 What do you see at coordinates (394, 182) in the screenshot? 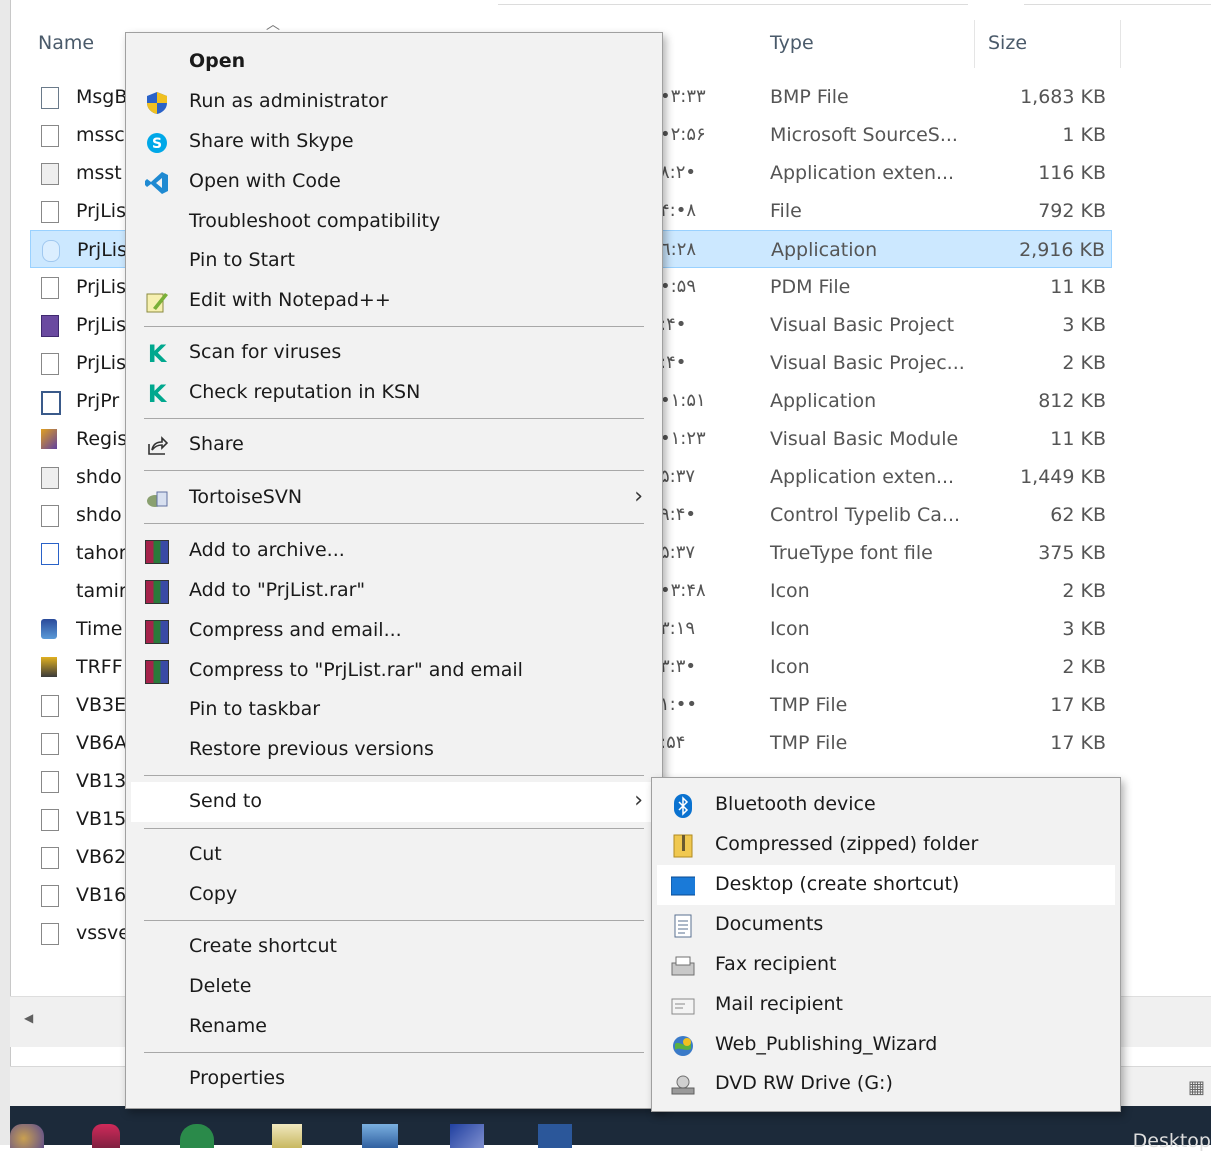
I see `menu-item-open-with-code: Open with Code` at bounding box center [394, 182].